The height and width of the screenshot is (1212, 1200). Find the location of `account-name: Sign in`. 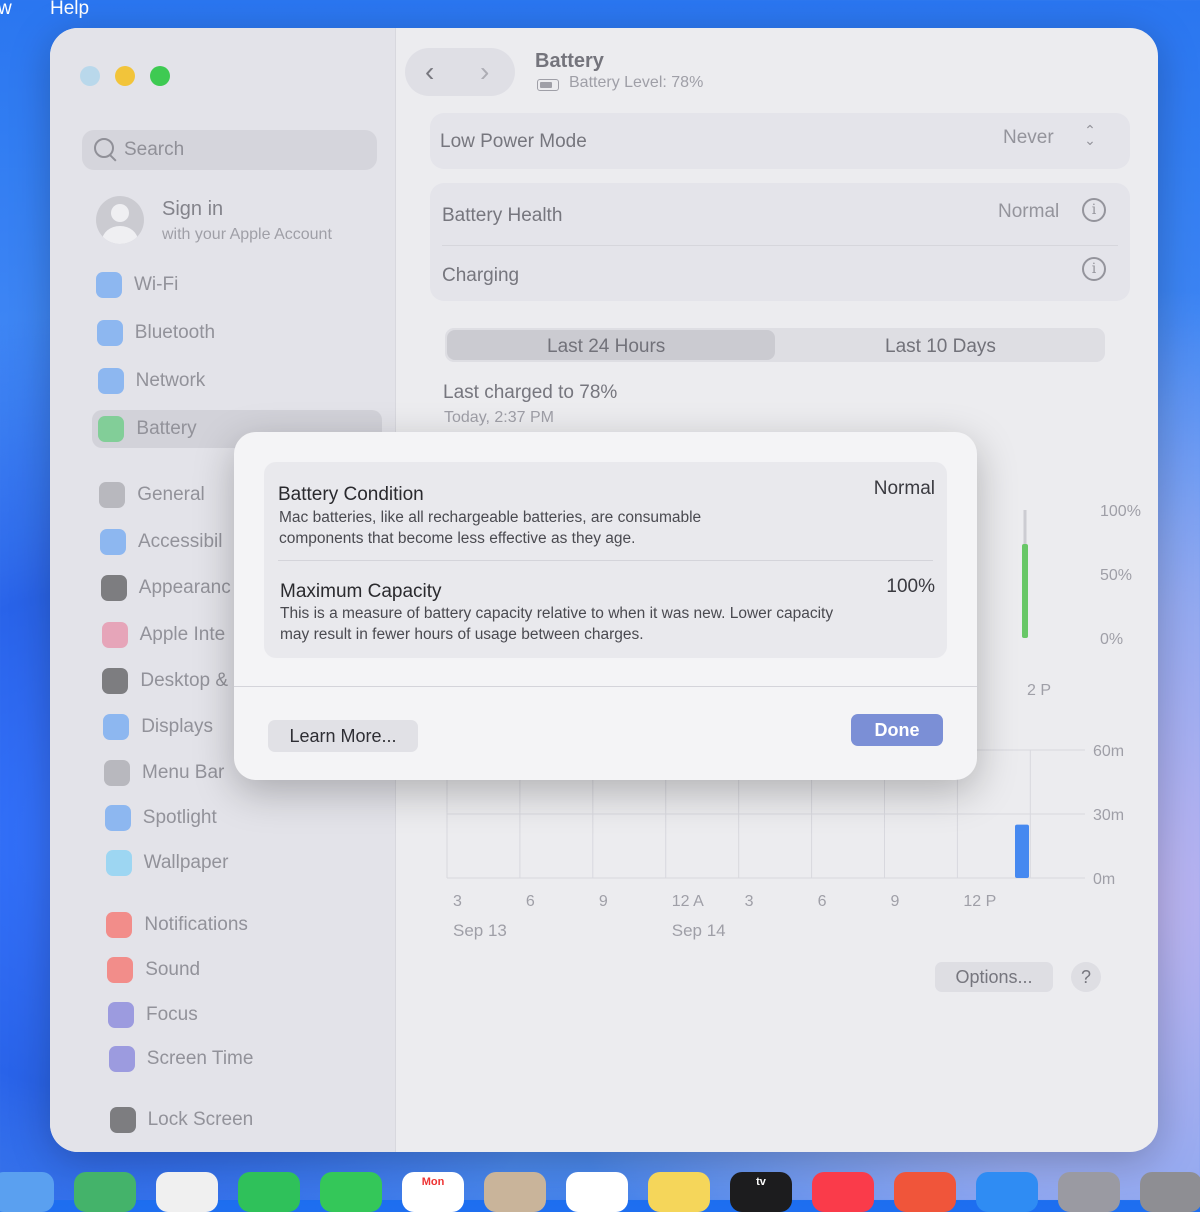

account-name: Sign in is located at coordinates (193, 209).